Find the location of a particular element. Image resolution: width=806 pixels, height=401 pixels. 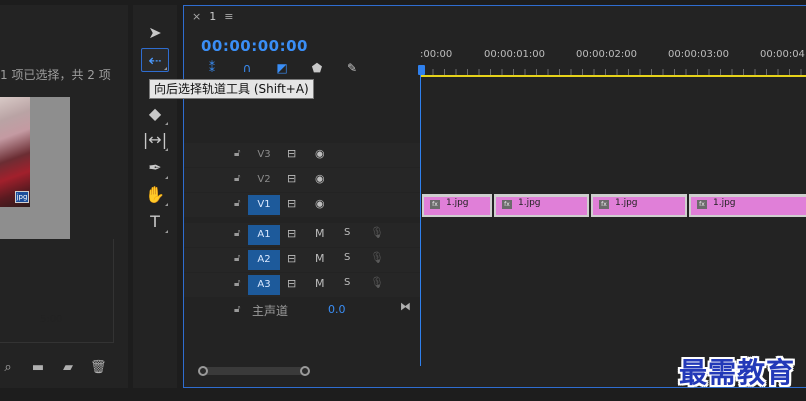

close-icon: × is located at coordinates (196, 16).